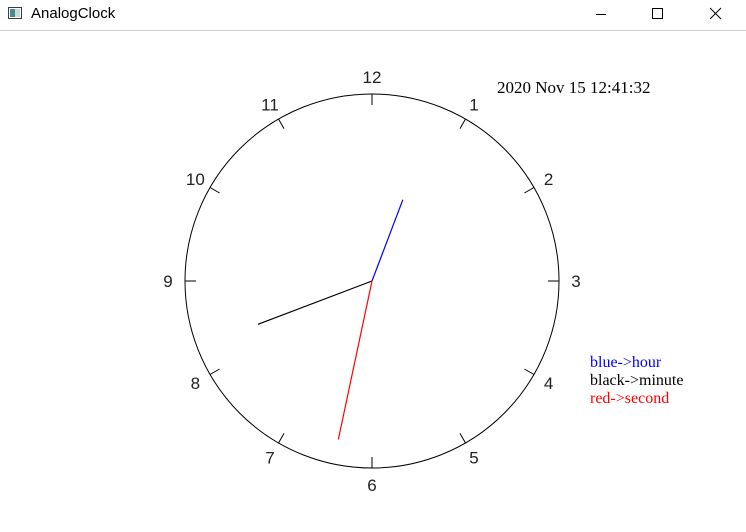 This screenshot has height=532, width=746. I want to click on maximize-icon, so click(657, 13).